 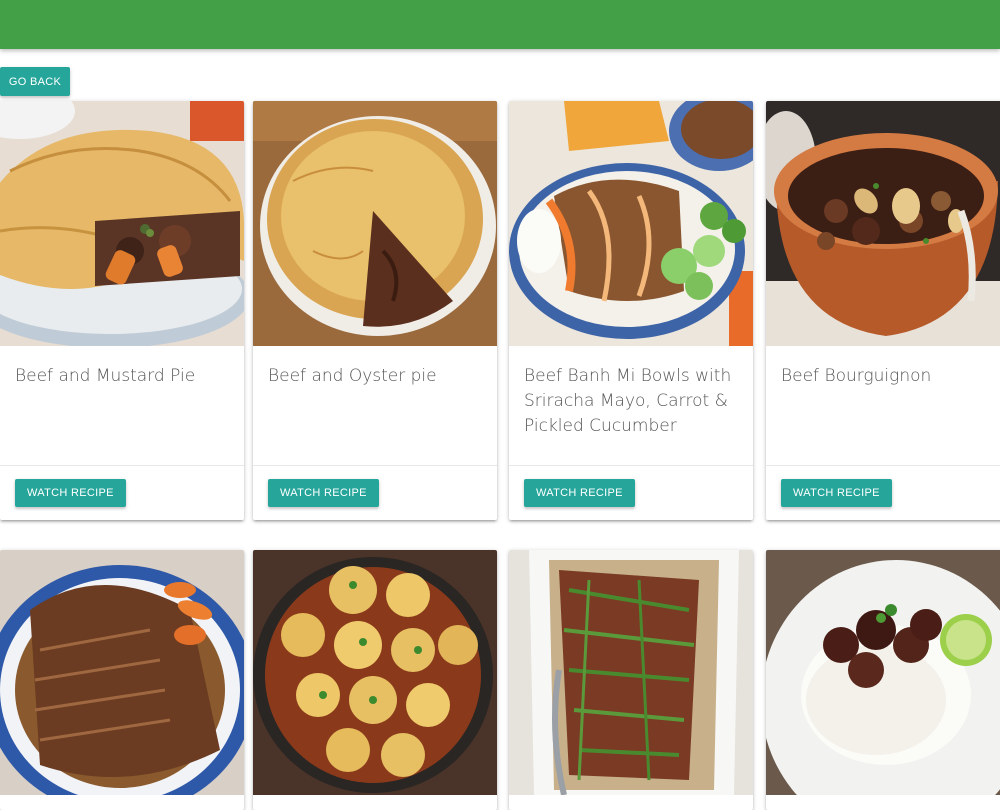 I want to click on recipe-card: Beef and Oyster pie WATCH RECIPE, so click(x=375, y=310).